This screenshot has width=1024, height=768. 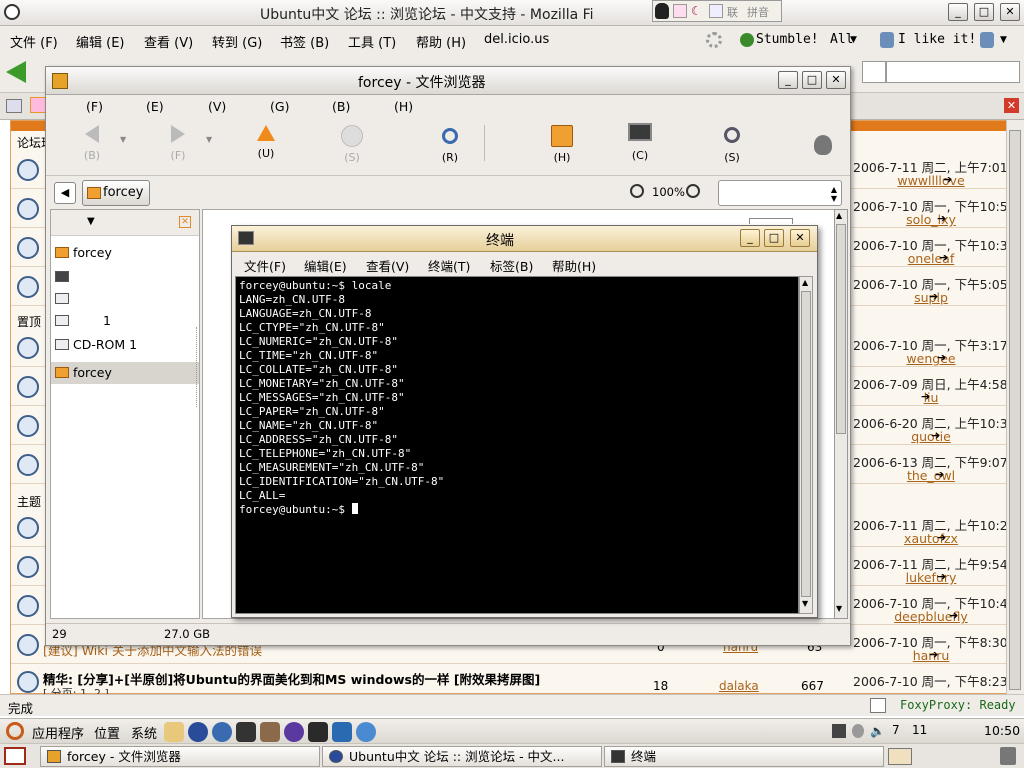 What do you see at coordinates (155, 106) in the screenshot?
I see `menu-edit: (E)` at bounding box center [155, 106].